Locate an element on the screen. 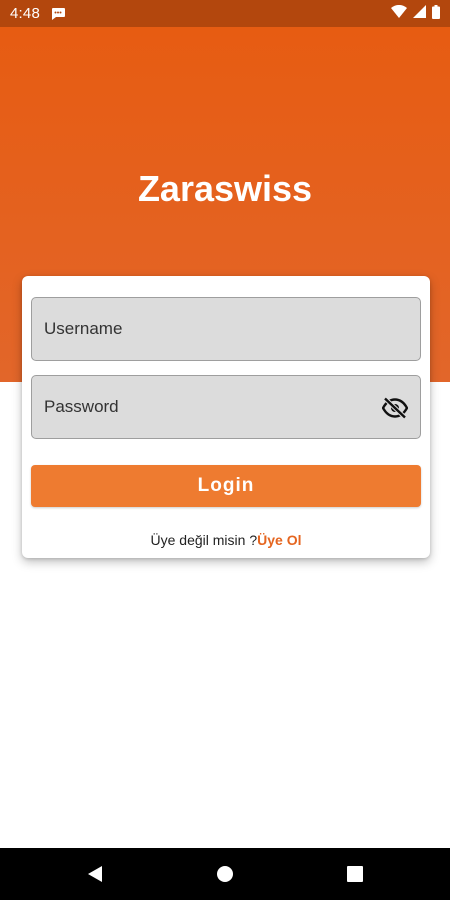 This screenshot has width=450, height=900. password-field is located at coordinates (226, 407).